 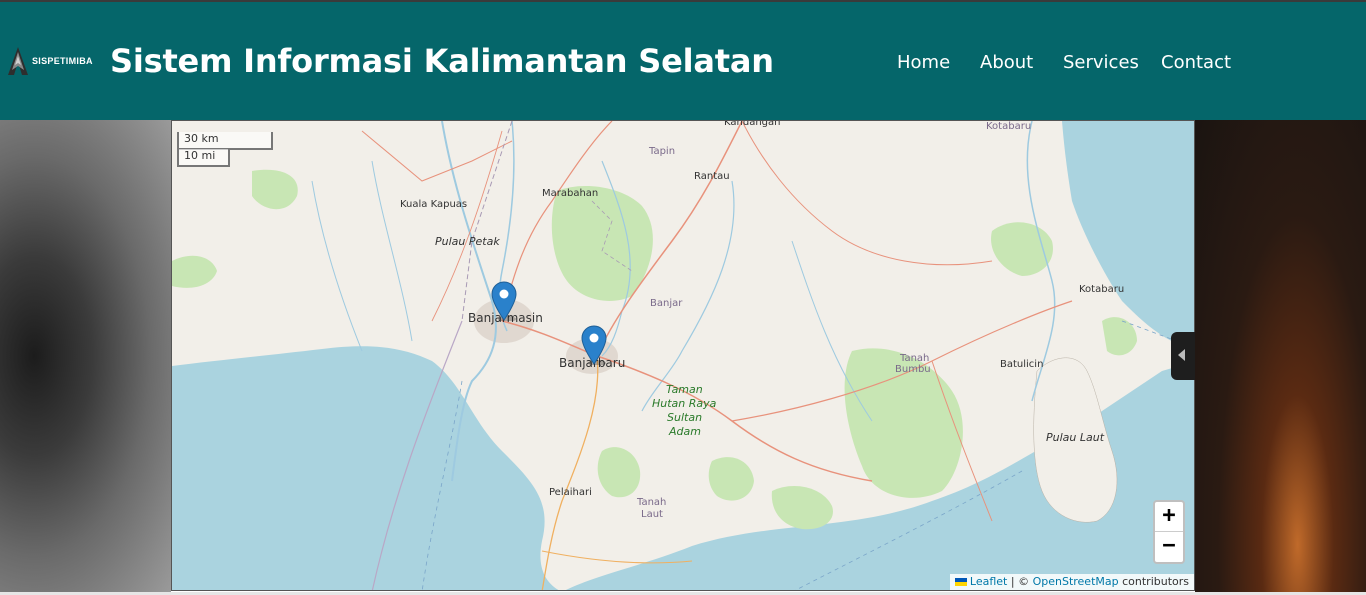 What do you see at coordinates (1196, 62) in the screenshot?
I see `nav-contact-link: Contact` at bounding box center [1196, 62].